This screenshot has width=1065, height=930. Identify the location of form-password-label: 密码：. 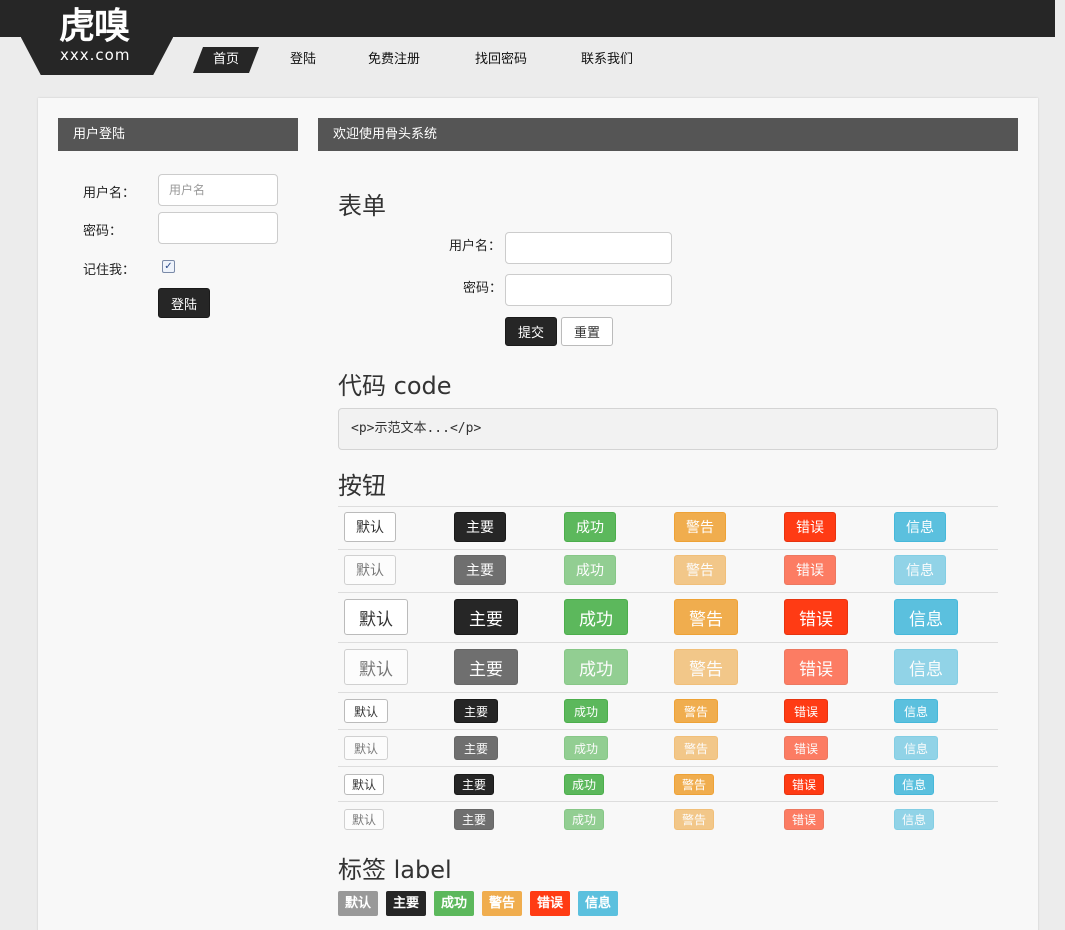
(483, 288).